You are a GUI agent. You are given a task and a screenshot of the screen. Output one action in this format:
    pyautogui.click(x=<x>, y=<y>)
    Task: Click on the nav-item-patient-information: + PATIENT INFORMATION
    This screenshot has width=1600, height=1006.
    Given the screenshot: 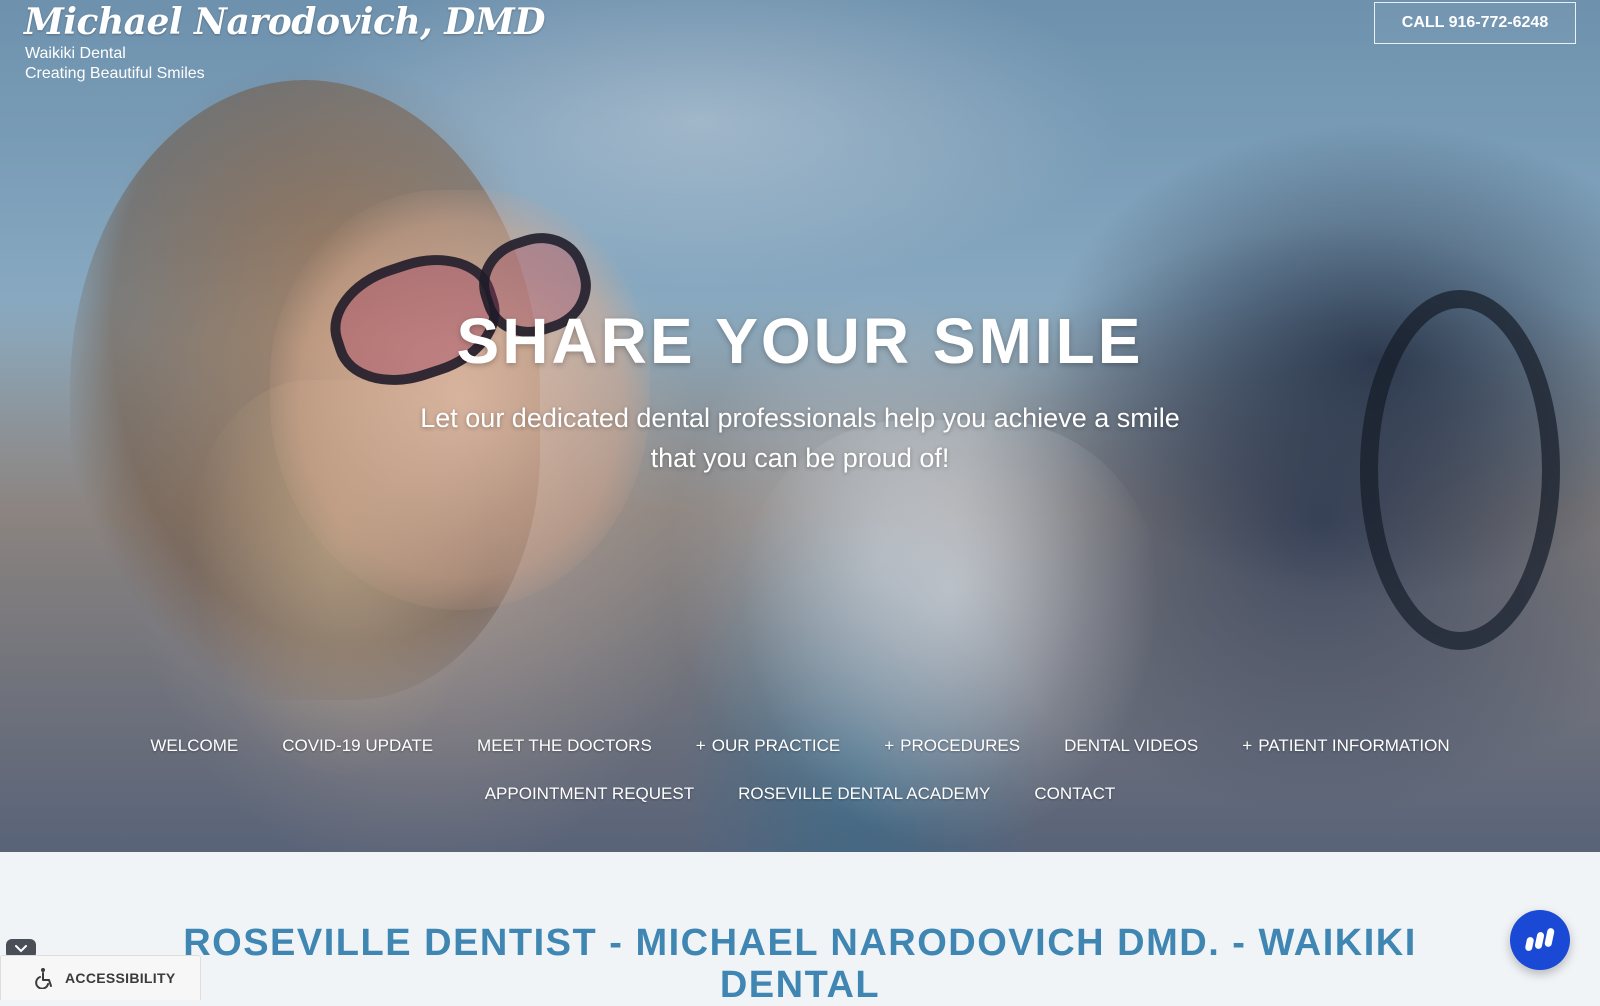 What is the action you would take?
    pyautogui.click(x=1345, y=746)
    